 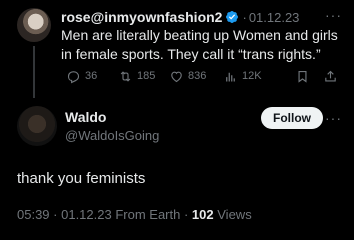 I want to click on views-count: 12K, so click(x=252, y=76).